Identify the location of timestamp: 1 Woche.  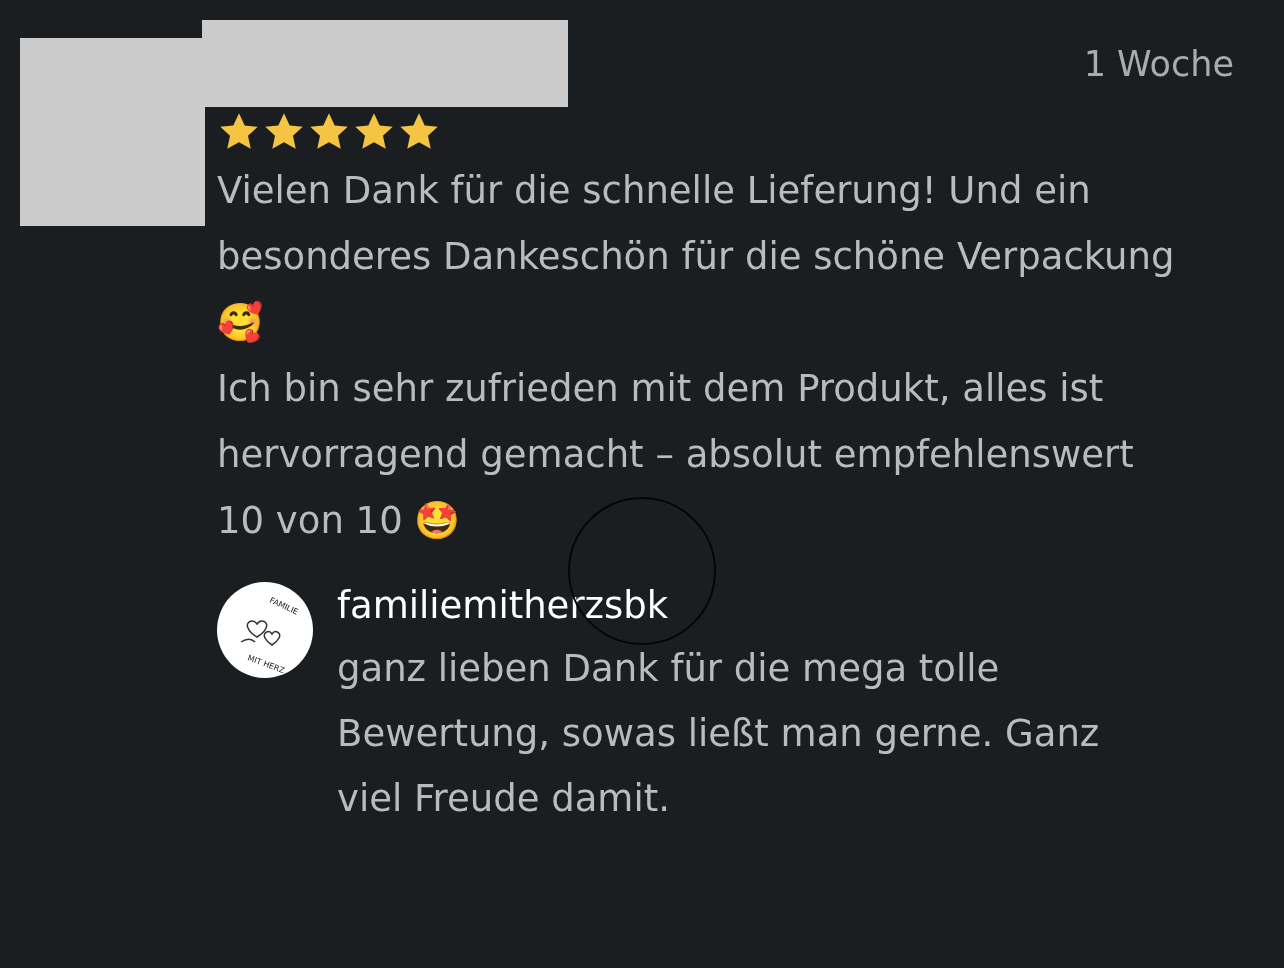
(1158, 65).